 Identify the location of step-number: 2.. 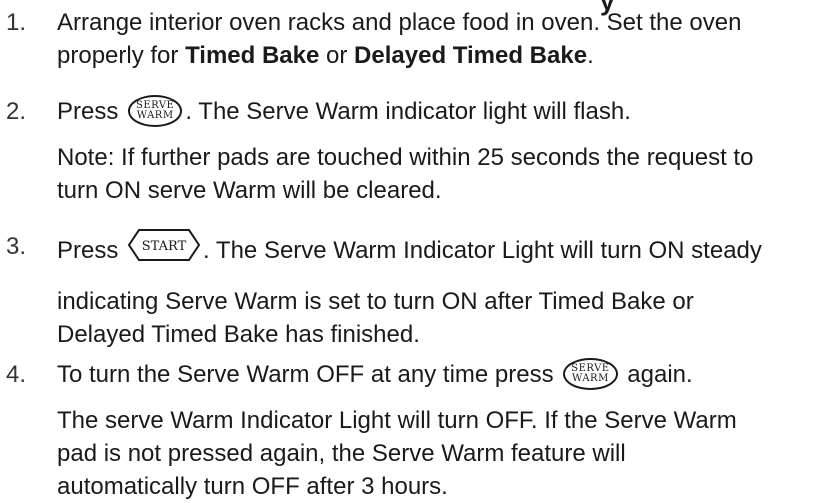
(16, 111).